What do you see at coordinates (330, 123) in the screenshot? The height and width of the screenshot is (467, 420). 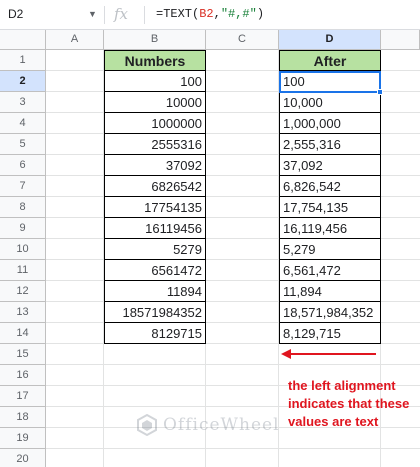 I see `after-cell: 1,000,000` at bounding box center [330, 123].